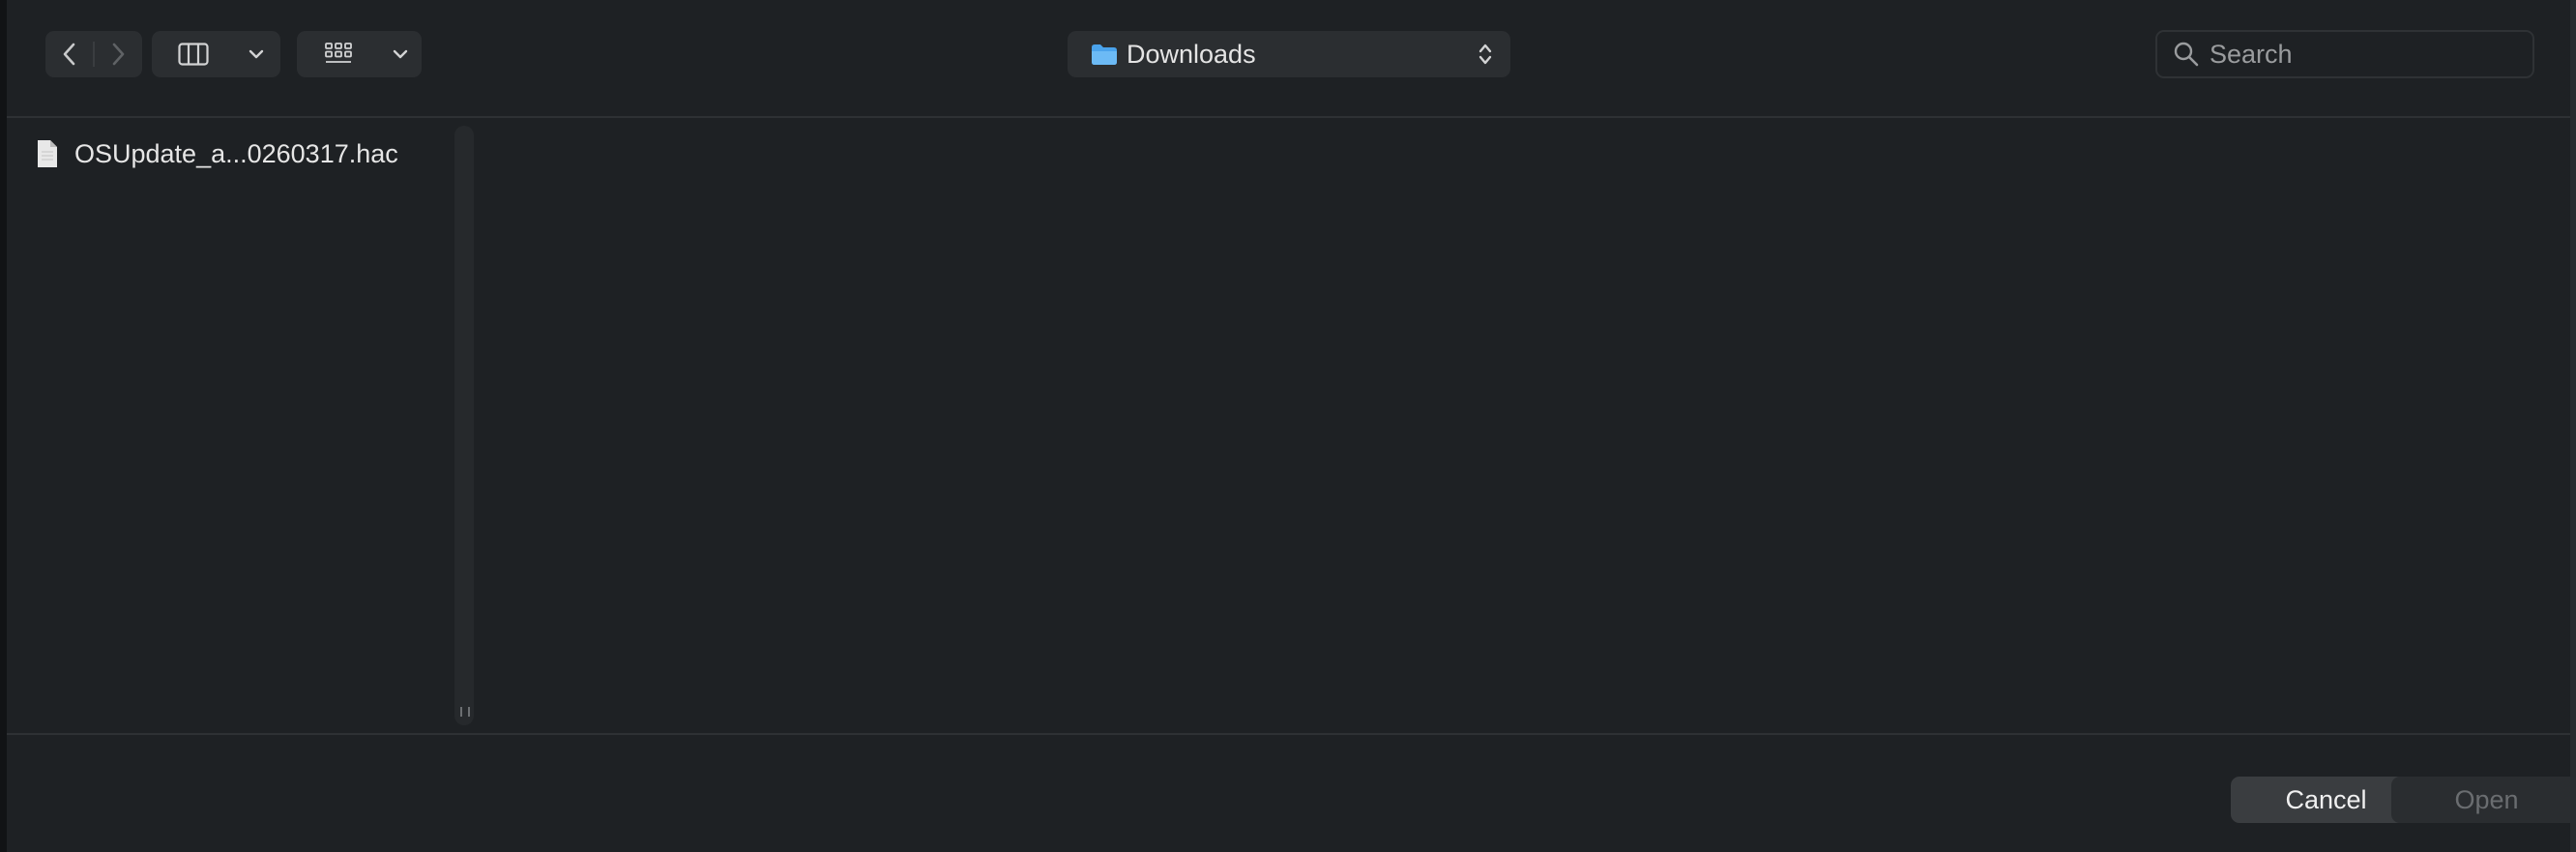  I want to click on view-mode-control, so click(216, 54).